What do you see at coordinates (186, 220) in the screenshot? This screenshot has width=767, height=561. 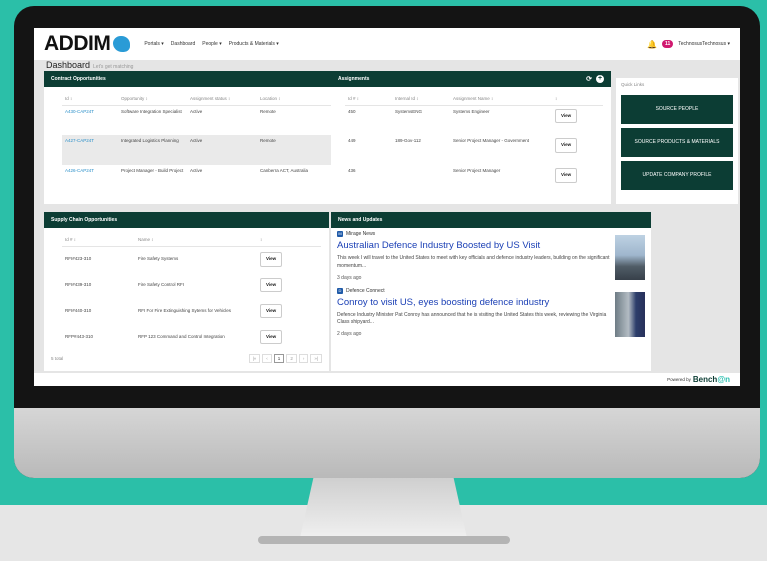 I see `panel-header: Supply Chain Opportunities` at bounding box center [186, 220].